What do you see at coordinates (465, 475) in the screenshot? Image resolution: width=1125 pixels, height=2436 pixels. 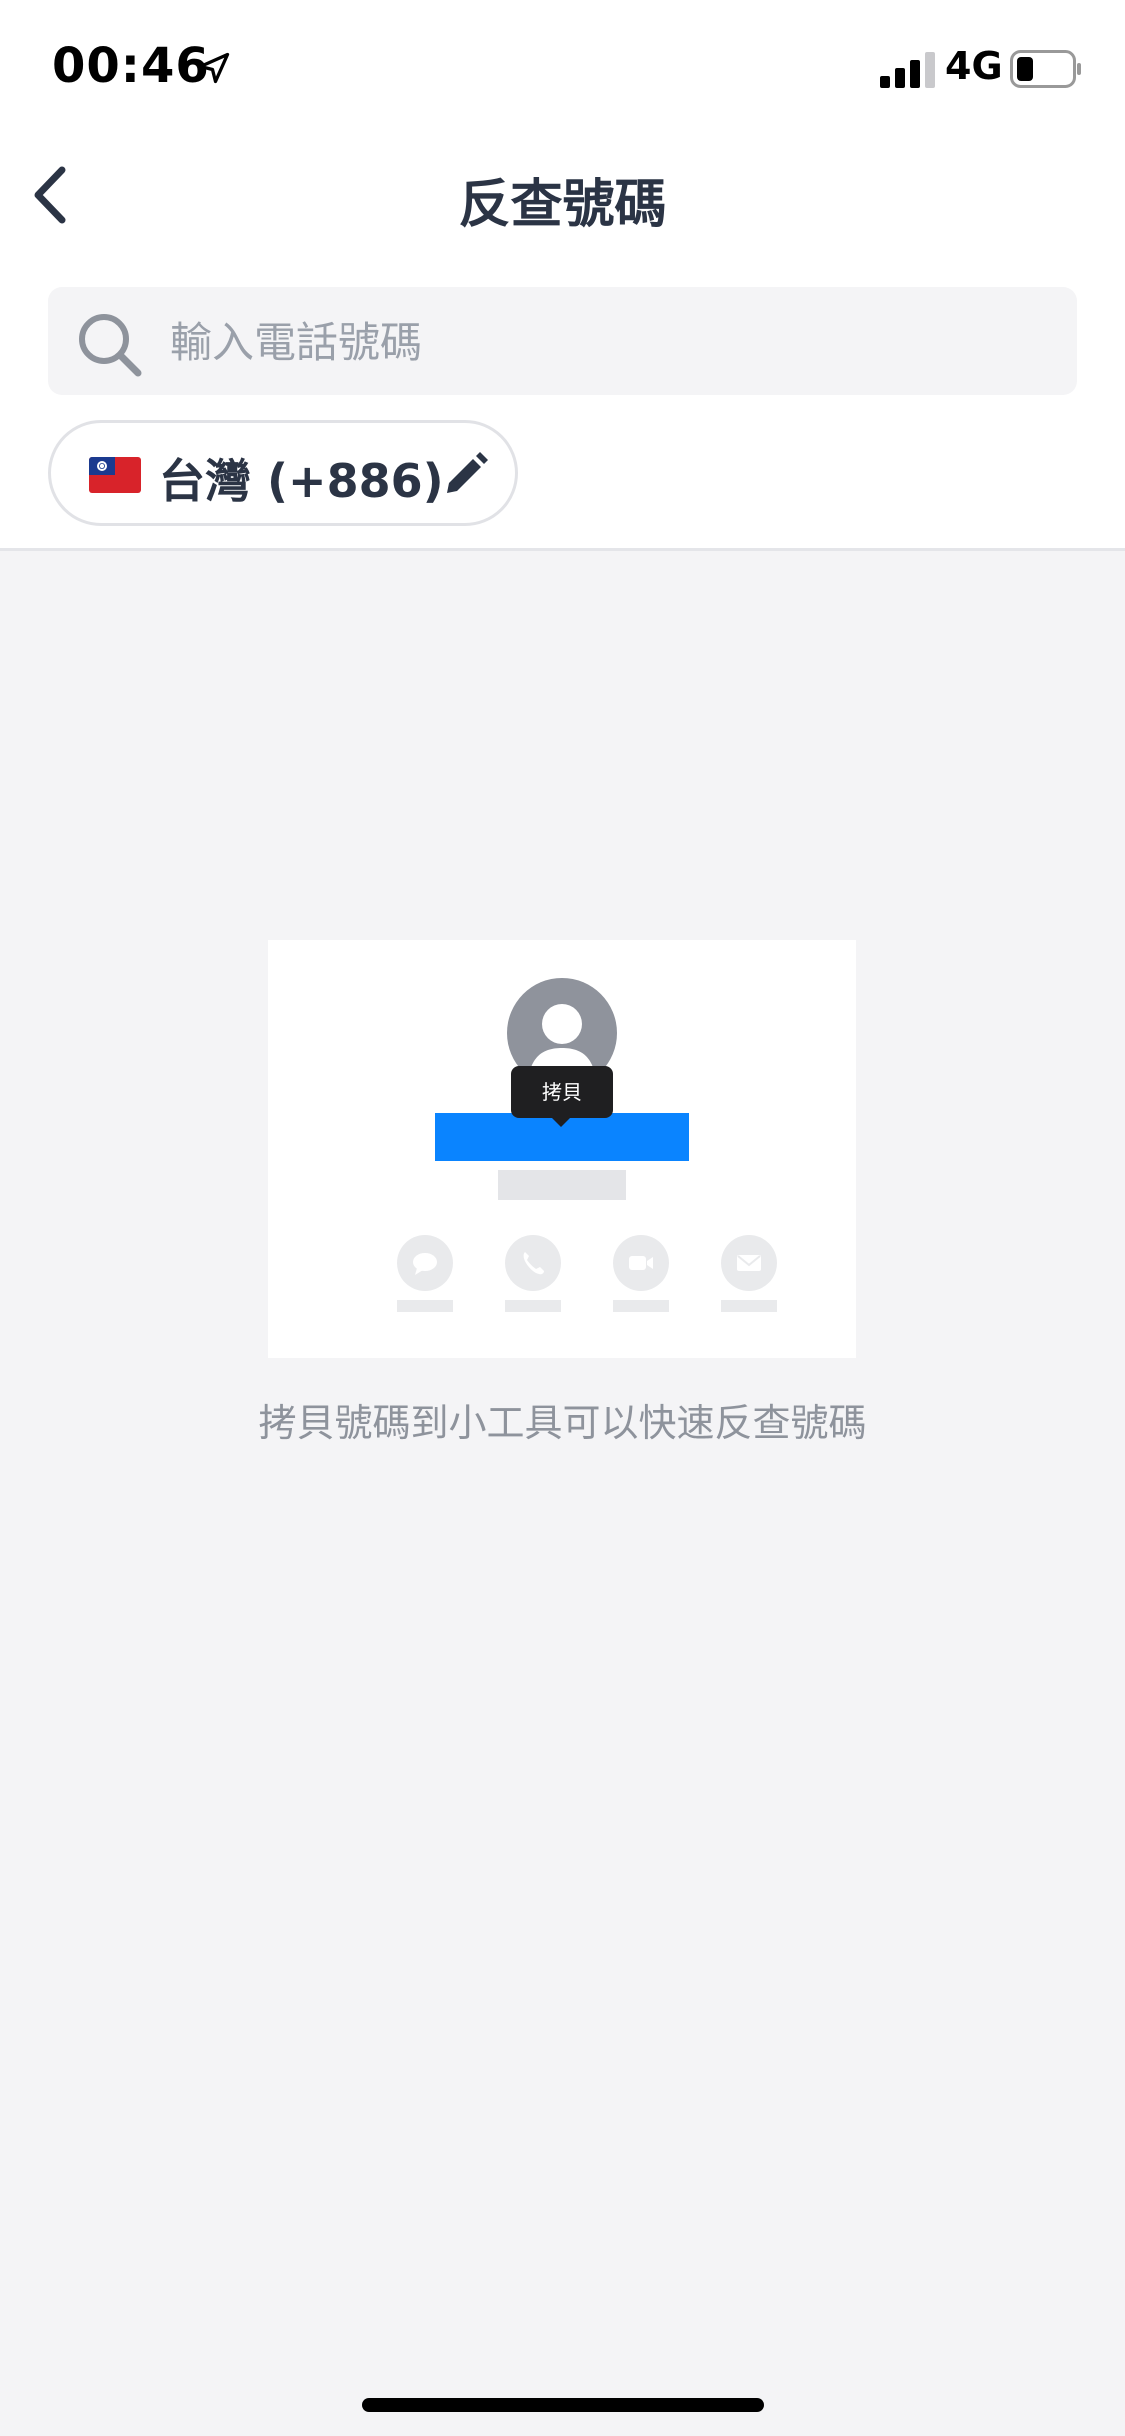 I see `pencil-edit-icon` at bounding box center [465, 475].